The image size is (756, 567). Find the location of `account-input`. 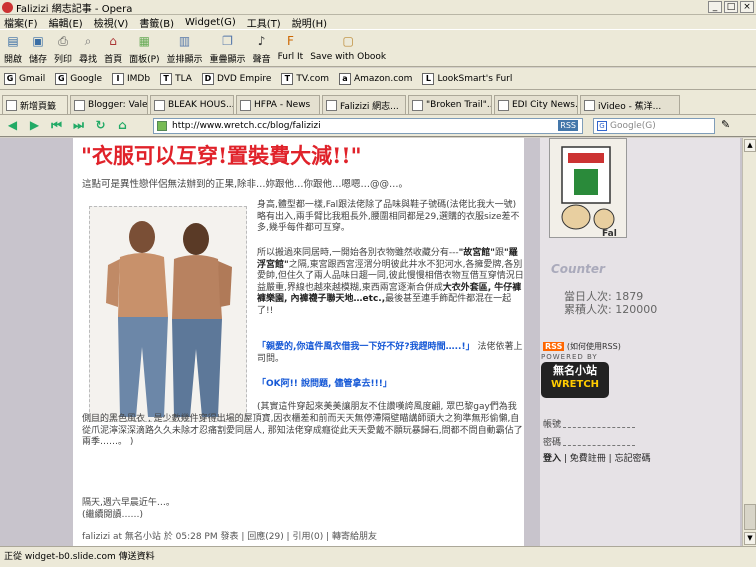

account-input is located at coordinates (599, 427).